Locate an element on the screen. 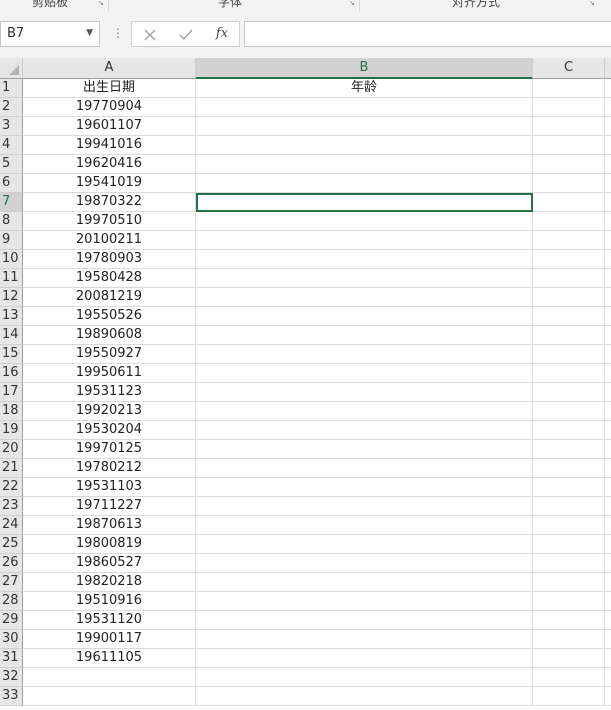 The image size is (611, 710). row-header: 23 is located at coordinates (11, 506).